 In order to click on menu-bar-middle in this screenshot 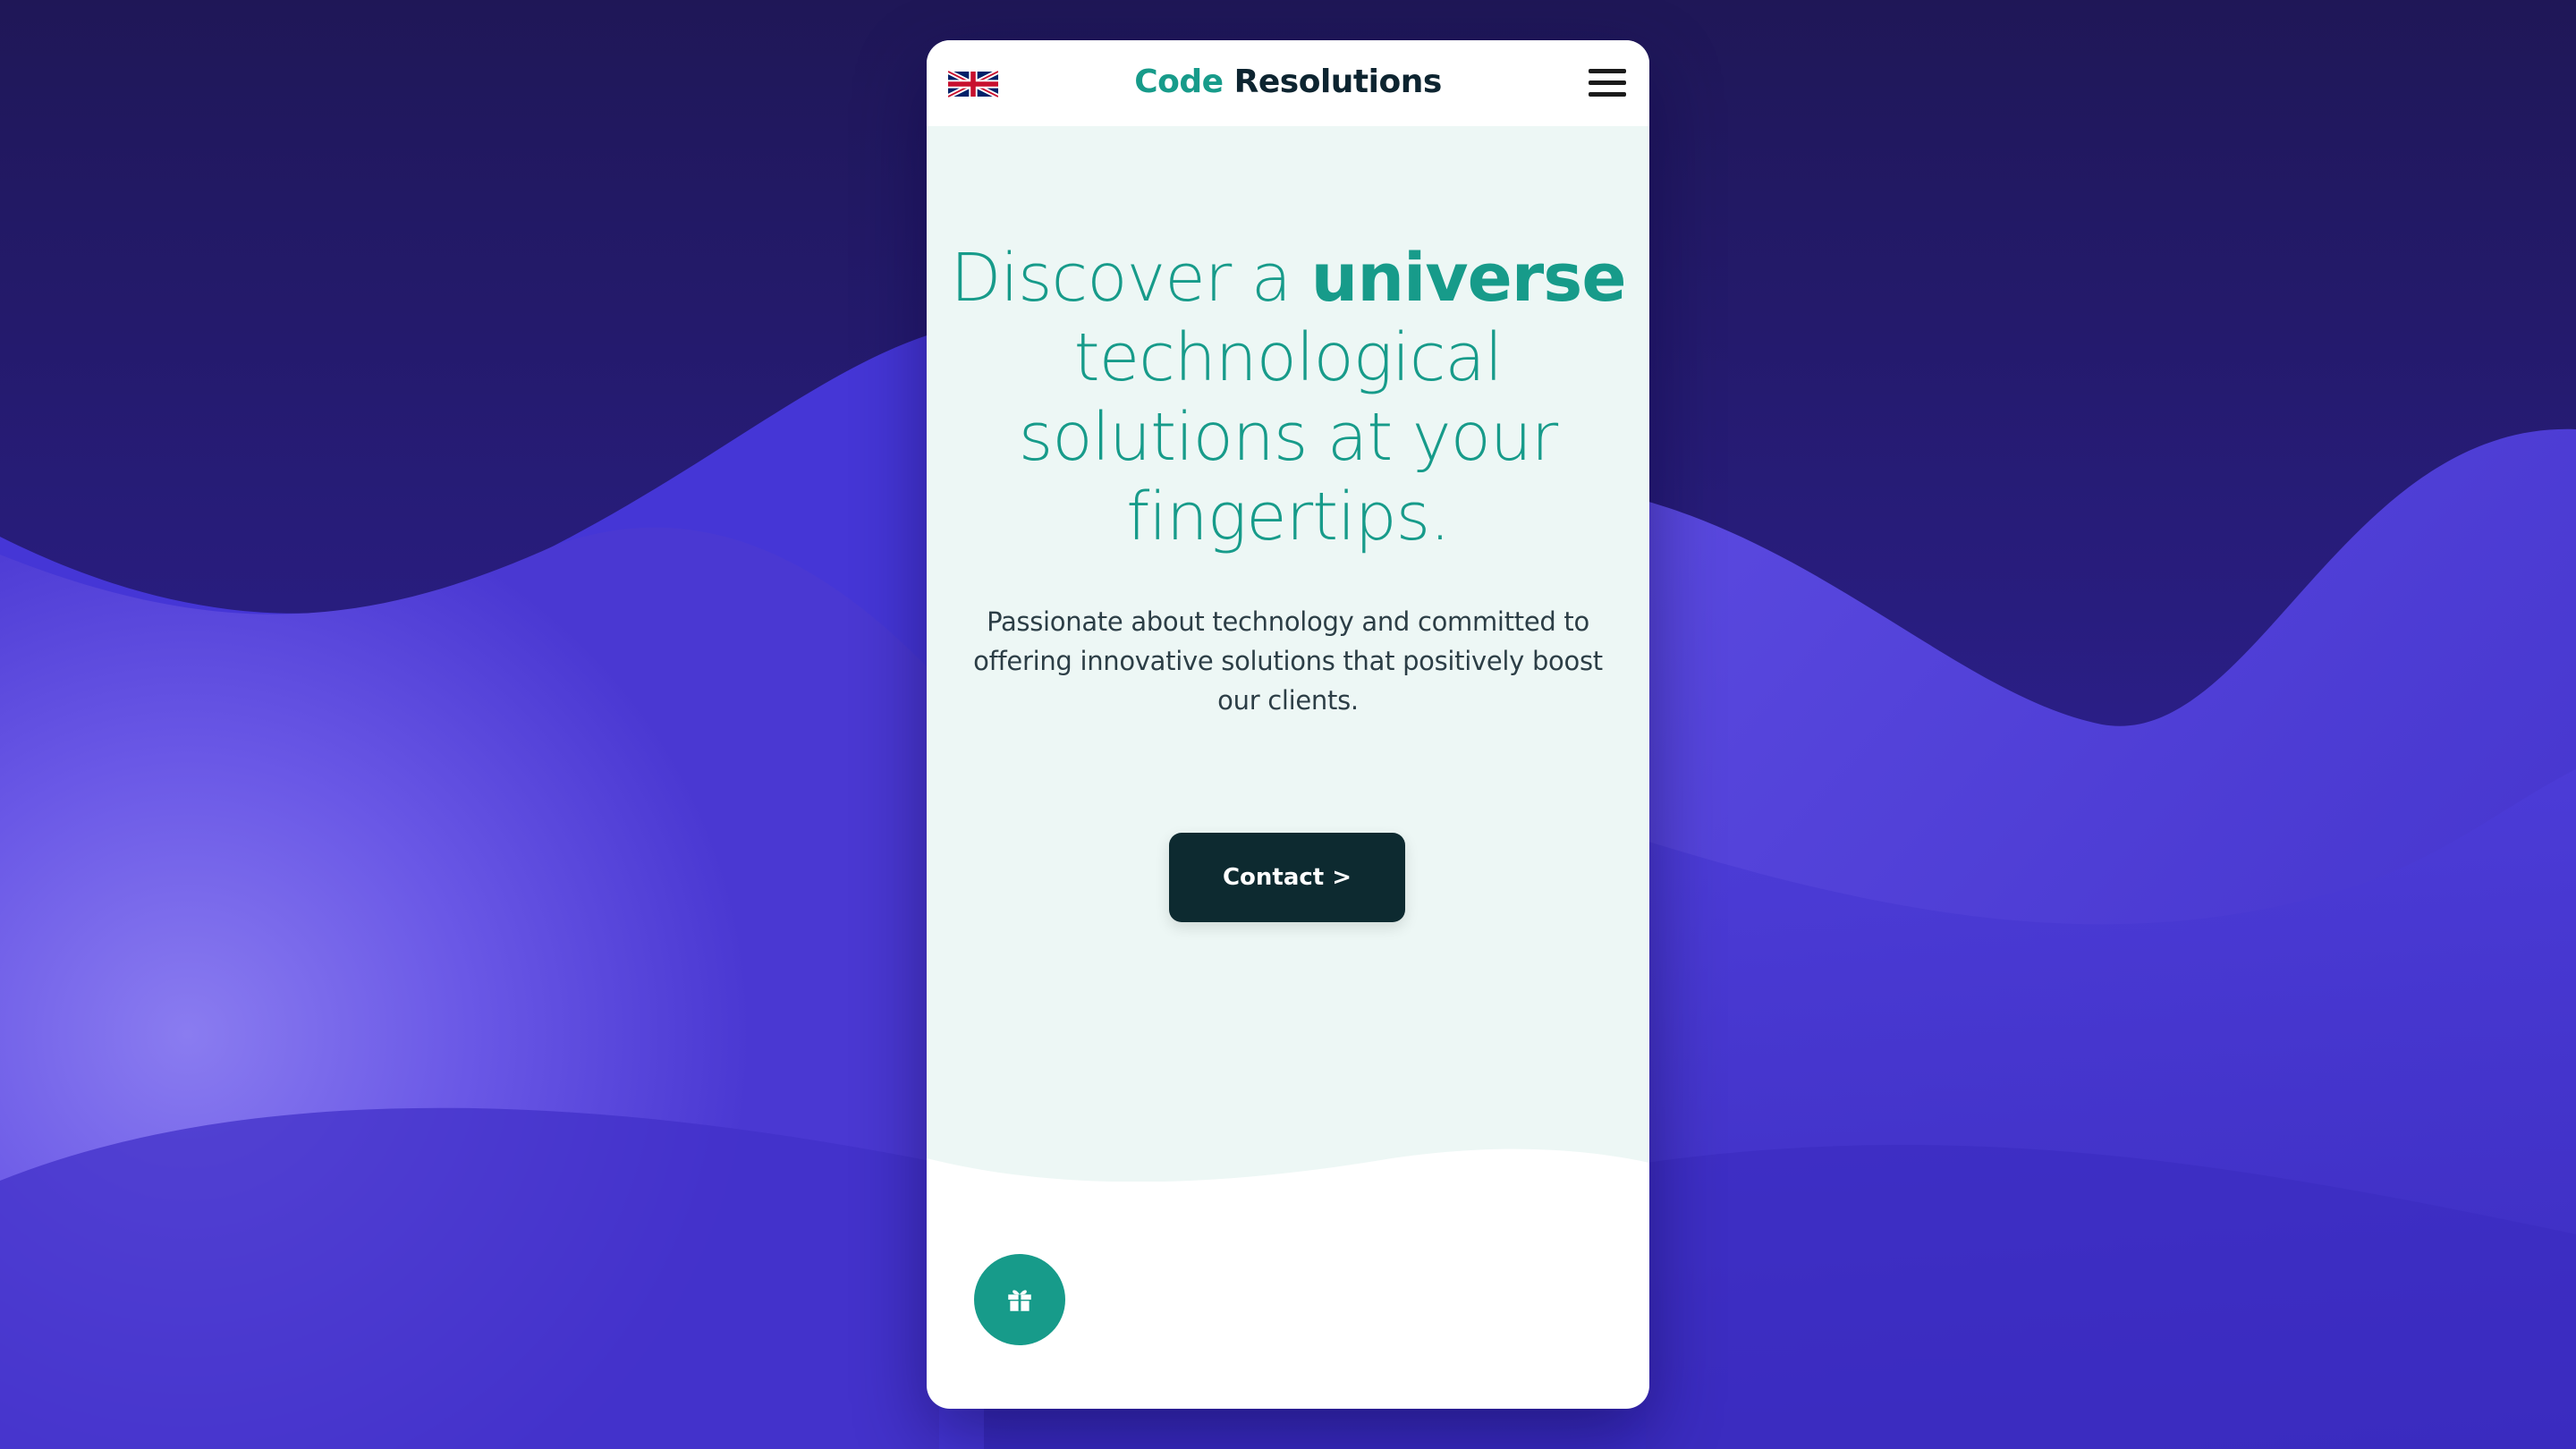, I will do `click(1607, 82)`.